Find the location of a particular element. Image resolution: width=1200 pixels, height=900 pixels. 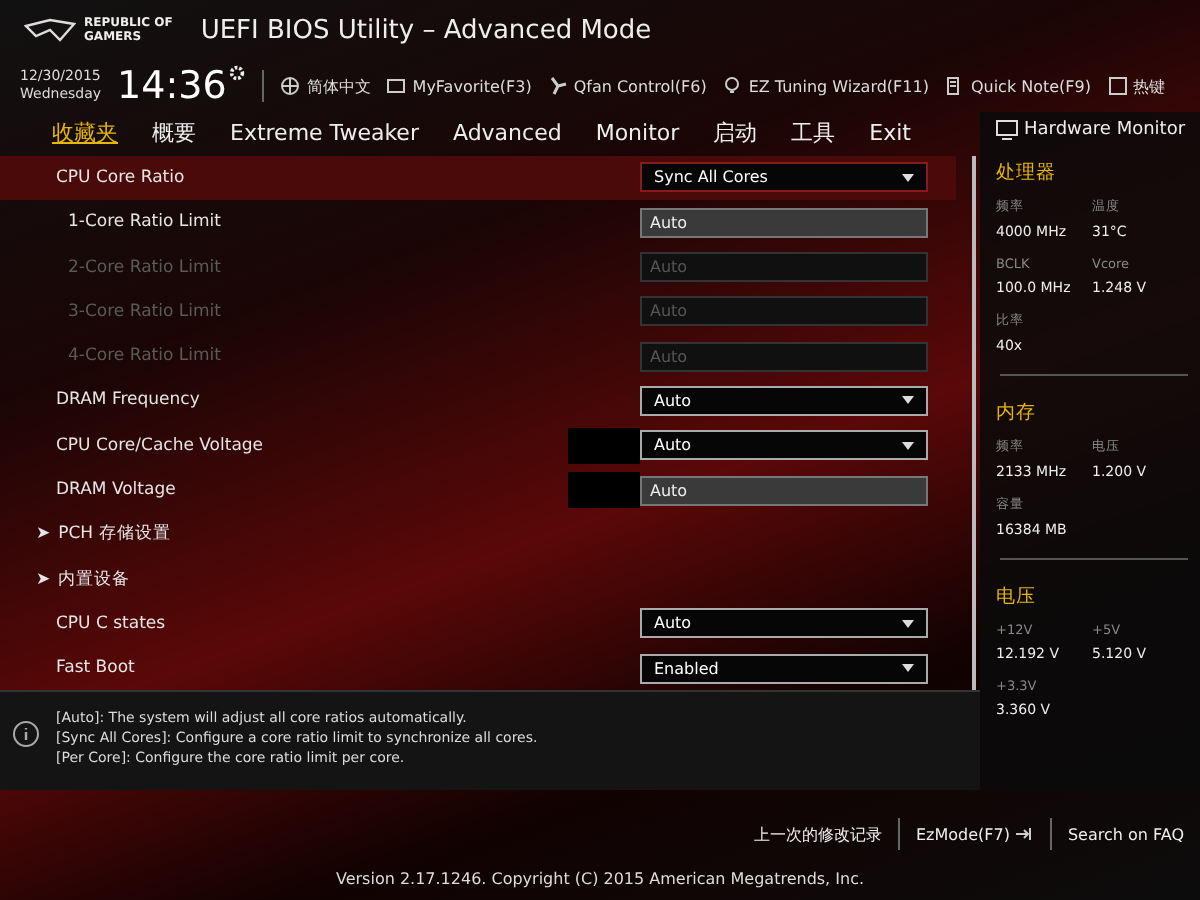

settings-icon is located at coordinates (237, 73).